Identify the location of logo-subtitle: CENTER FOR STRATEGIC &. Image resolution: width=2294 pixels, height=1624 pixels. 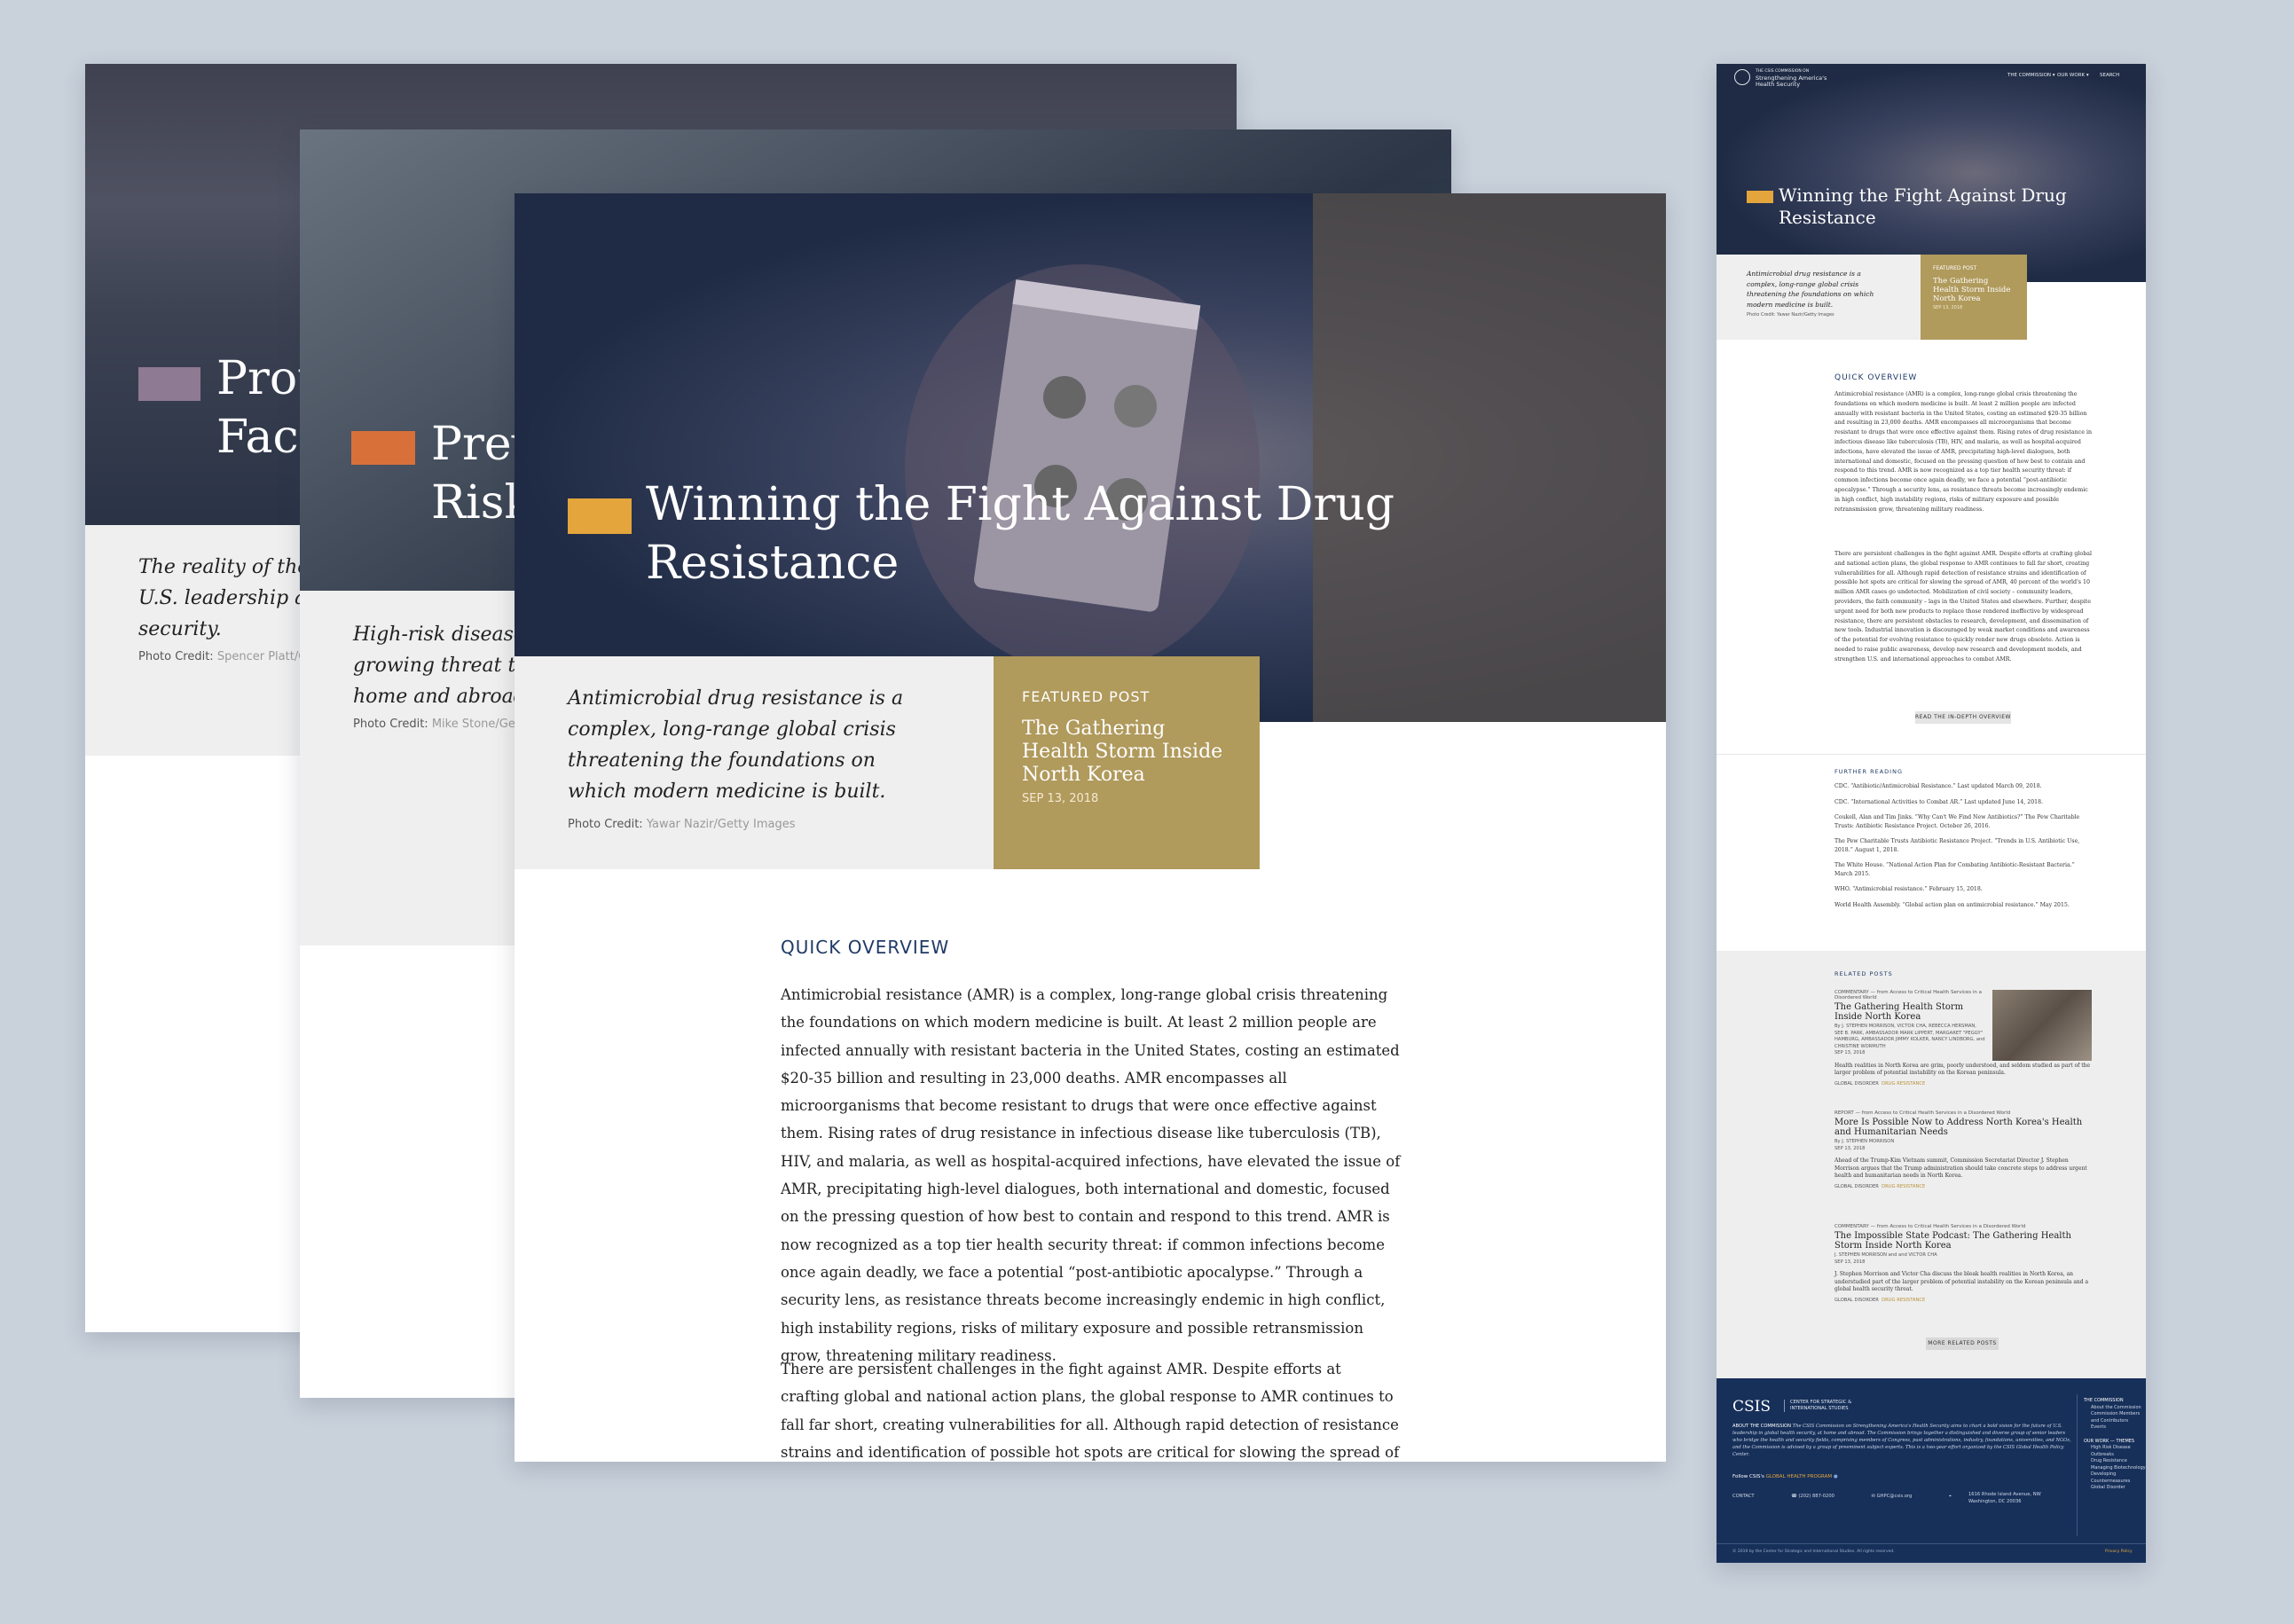
(1821, 1402).